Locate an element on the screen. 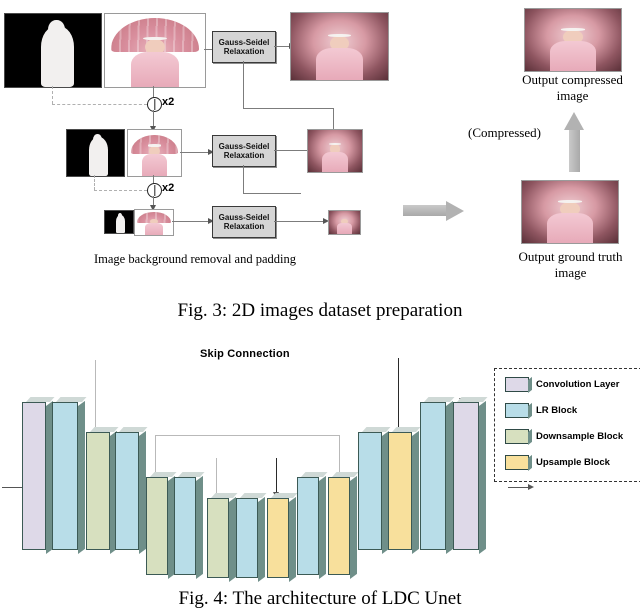 The height and width of the screenshot is (611, 640). gs2-feedback-down is located at coordinates (243, 179).